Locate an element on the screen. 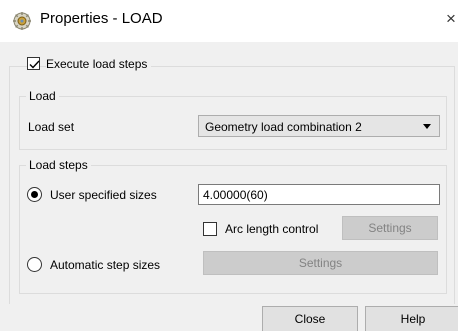 Image resolution: width=458 pixels, height=331 pixels. user-specified-sizes-value: 4.00000(60) is located at coordinates (235, 195).